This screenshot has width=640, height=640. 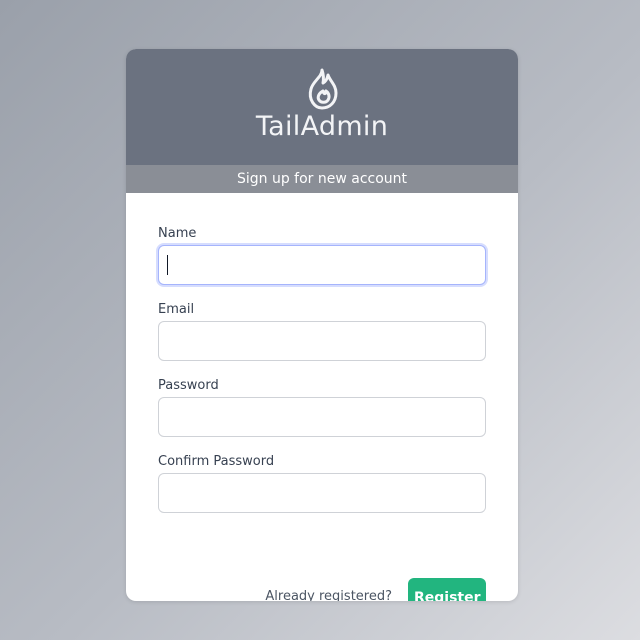 I want to click on password-field: Password, so click(x=322, y=391).